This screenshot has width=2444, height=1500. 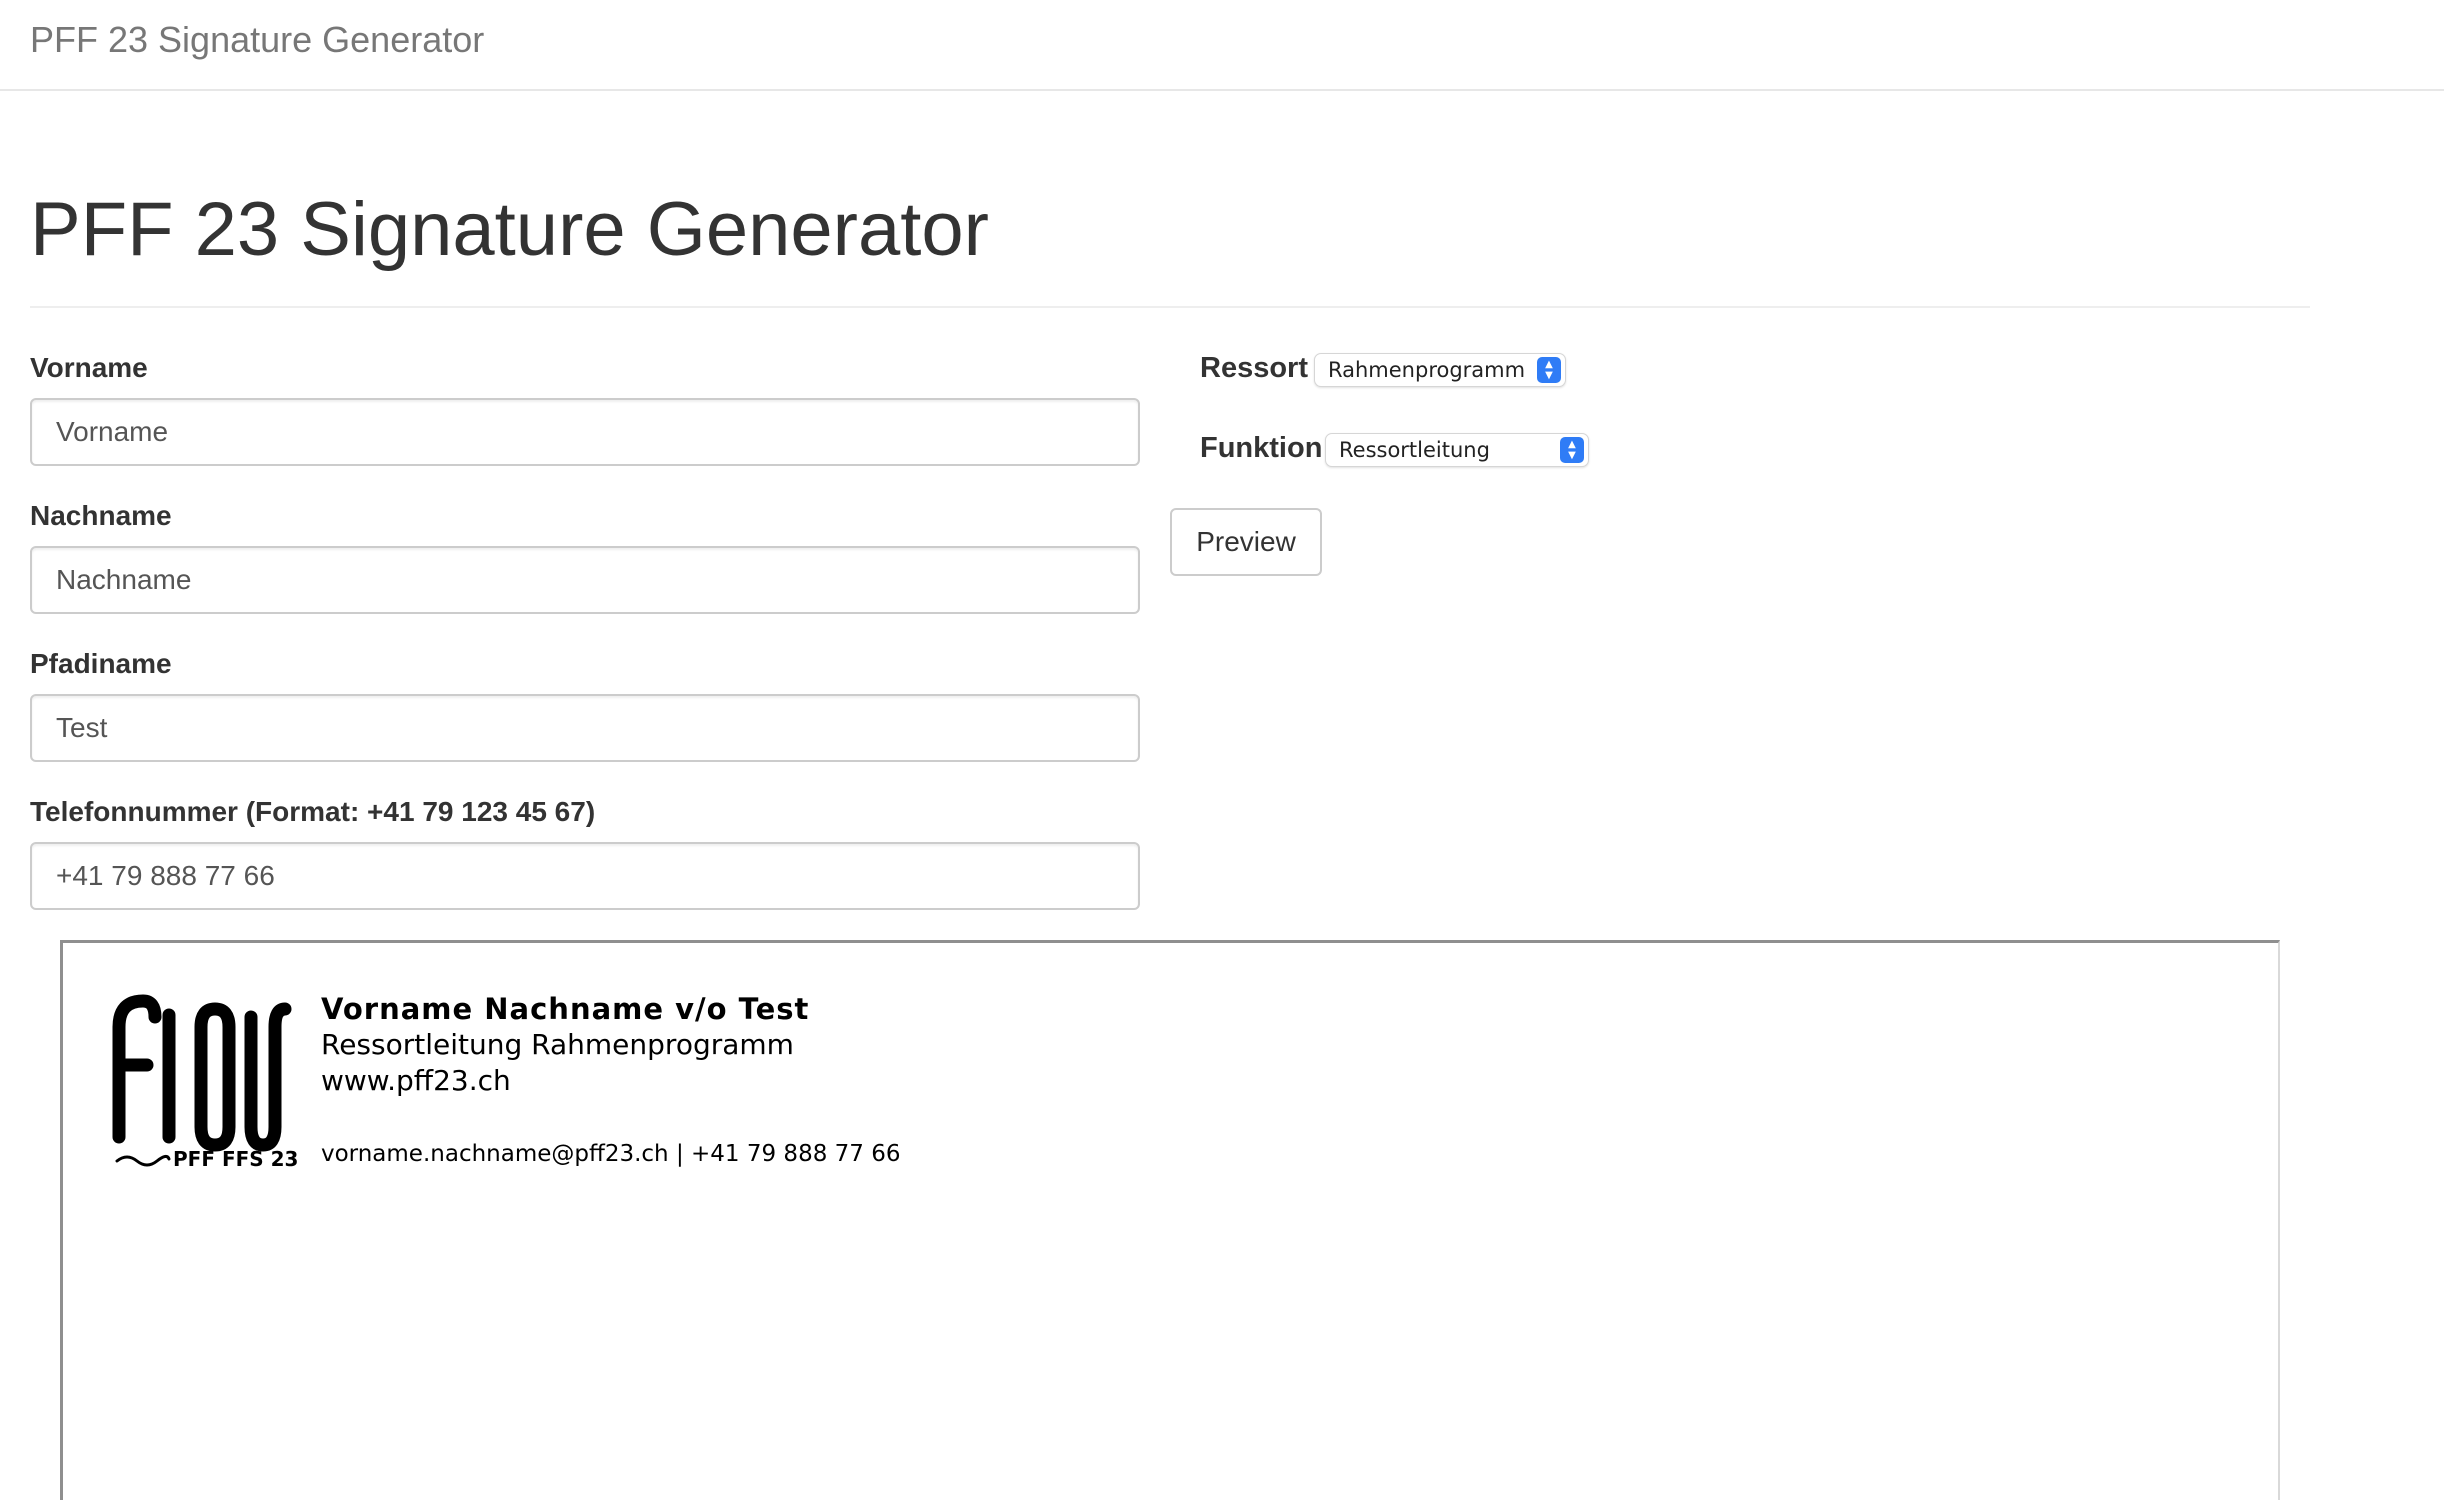 What do you see at coordinates (557, 1044) in the screenshot?
I see `signature-role: Ressortleitung Rahmenprogramm` at bounding box center [557, 1044].